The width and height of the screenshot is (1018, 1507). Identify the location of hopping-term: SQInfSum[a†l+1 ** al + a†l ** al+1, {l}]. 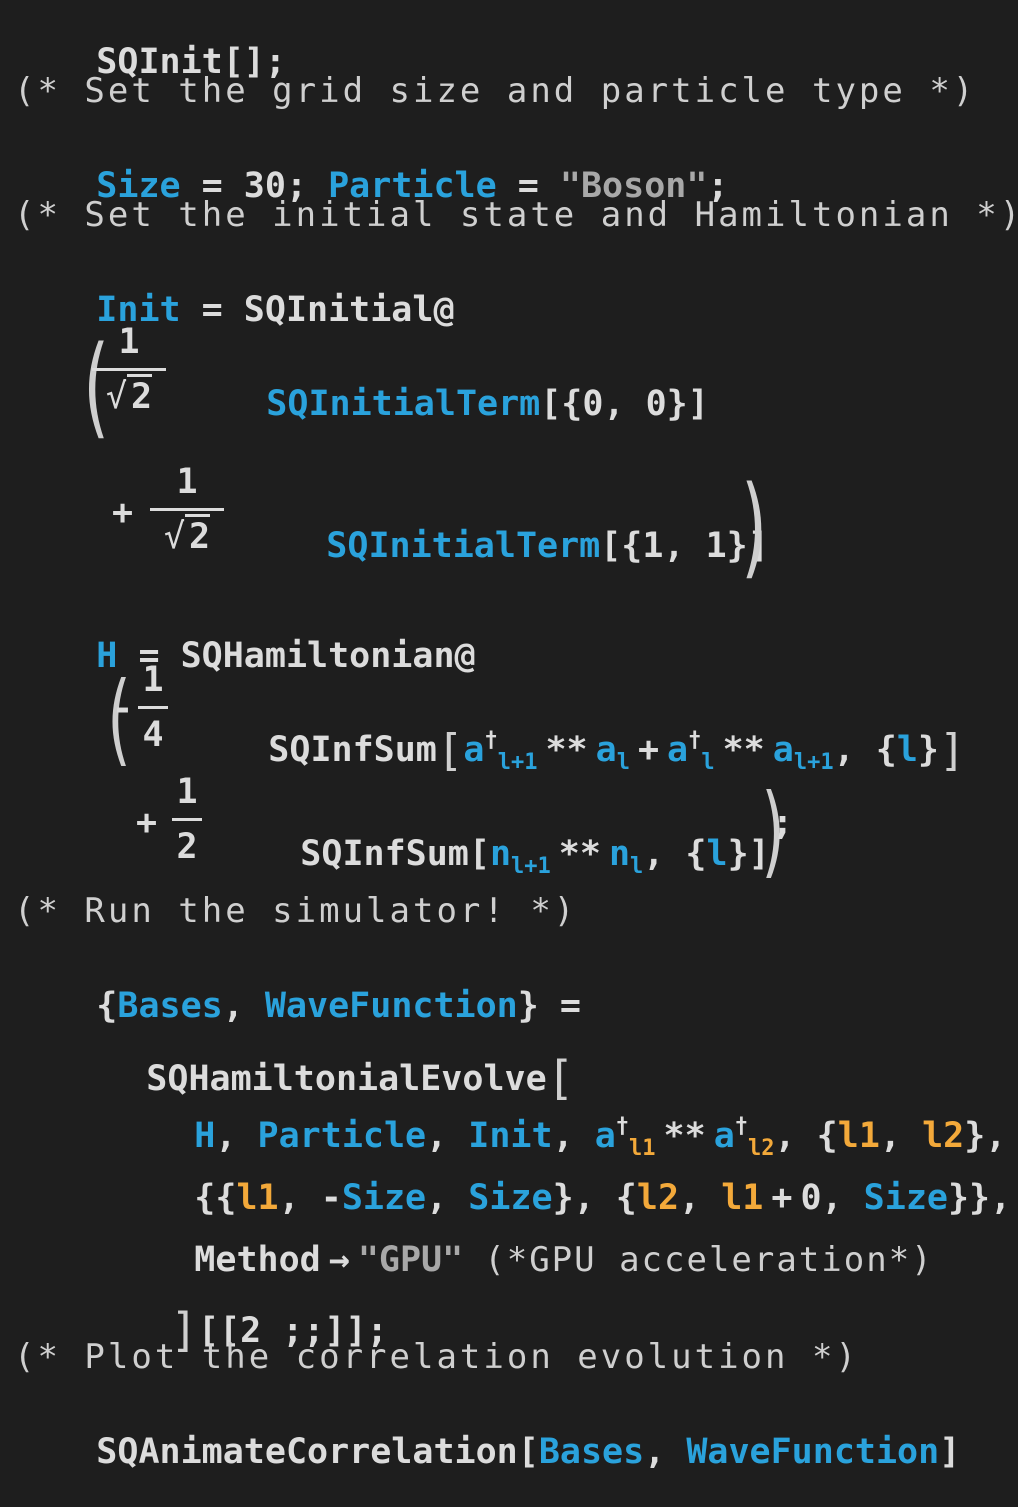
(617, 750).